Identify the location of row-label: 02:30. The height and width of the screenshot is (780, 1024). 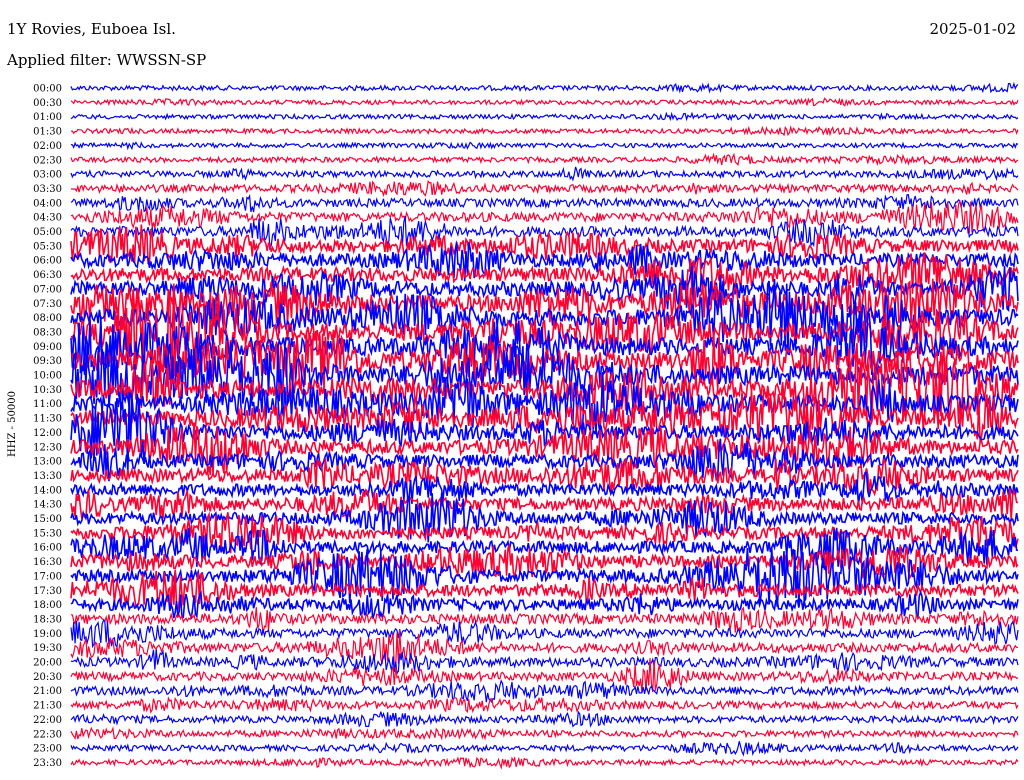
(47, 160).